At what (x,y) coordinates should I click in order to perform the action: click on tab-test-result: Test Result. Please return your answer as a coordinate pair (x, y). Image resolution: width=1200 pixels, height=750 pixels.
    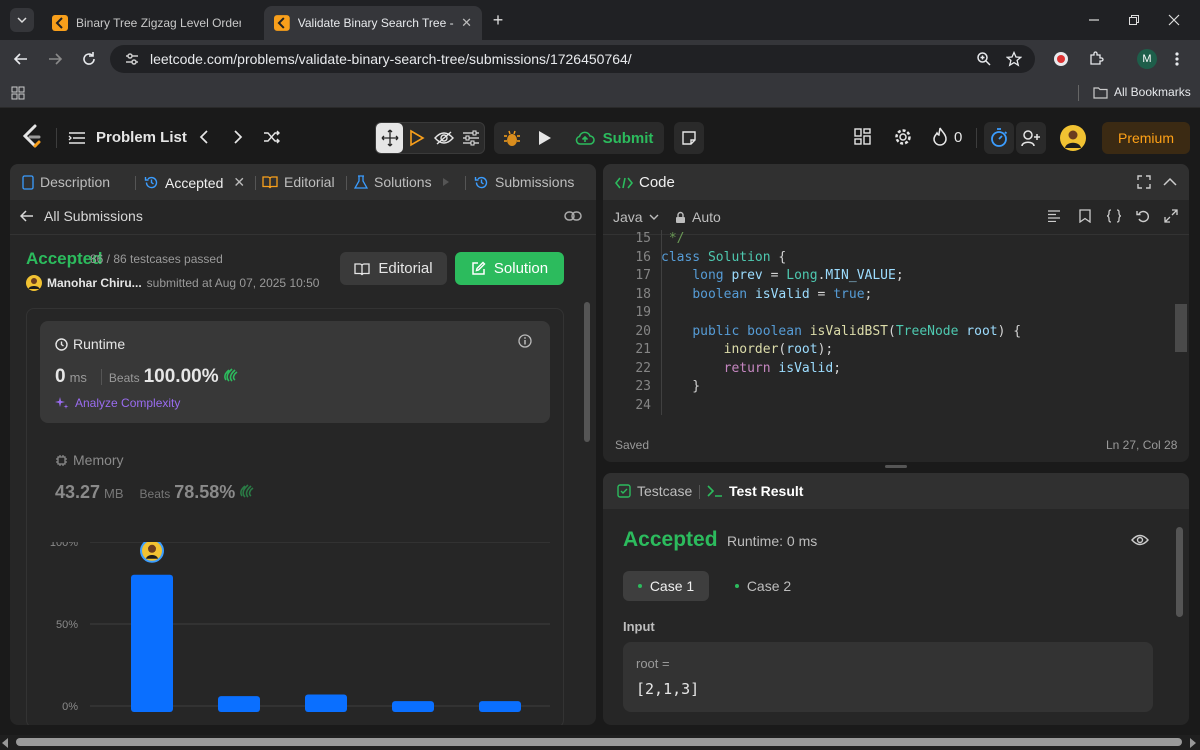
    Looking at the image, I should click on (755, 491).